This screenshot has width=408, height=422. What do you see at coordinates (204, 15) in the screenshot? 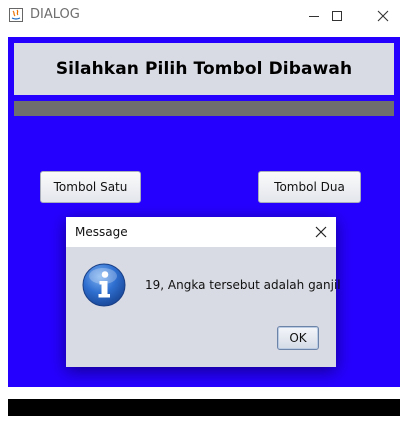
I see `window-titlebar: DIALOG` at bounding box center [204, 15].